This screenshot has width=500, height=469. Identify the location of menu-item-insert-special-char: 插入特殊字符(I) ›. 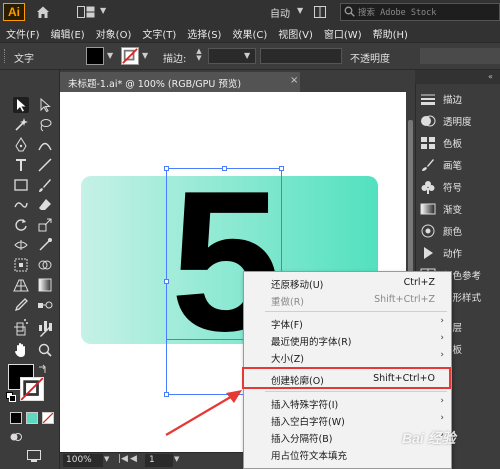
(347, 402).